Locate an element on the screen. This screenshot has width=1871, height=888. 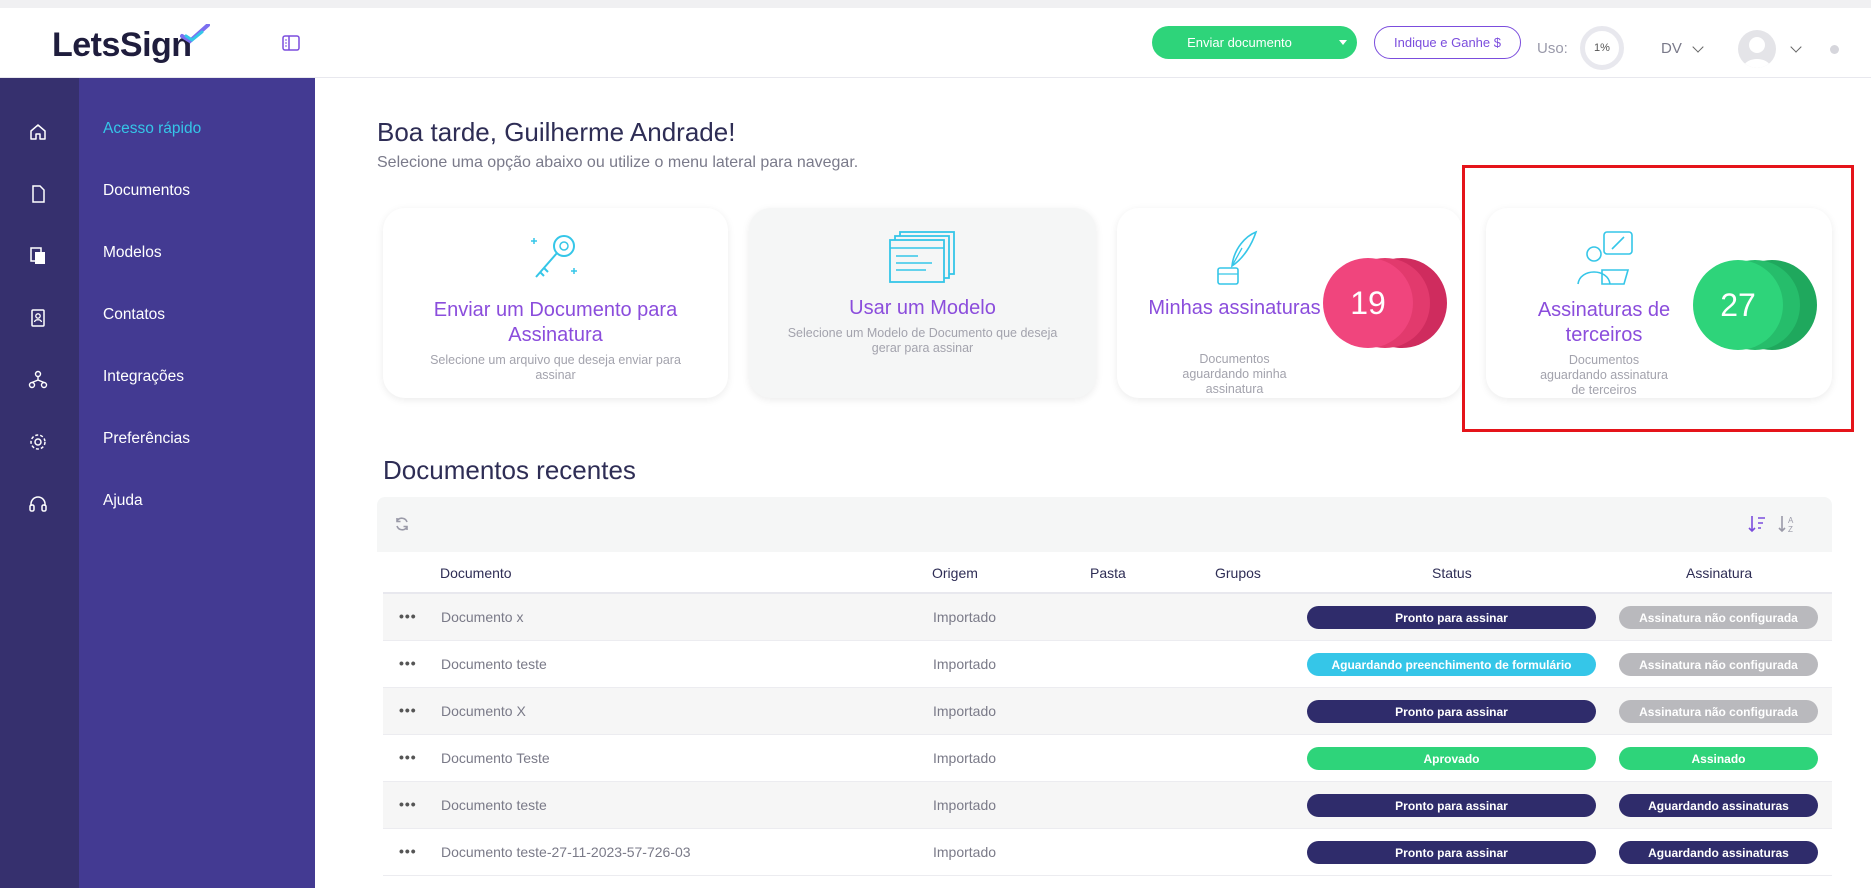
logo-check-icon is located at coordinates (194, 34).